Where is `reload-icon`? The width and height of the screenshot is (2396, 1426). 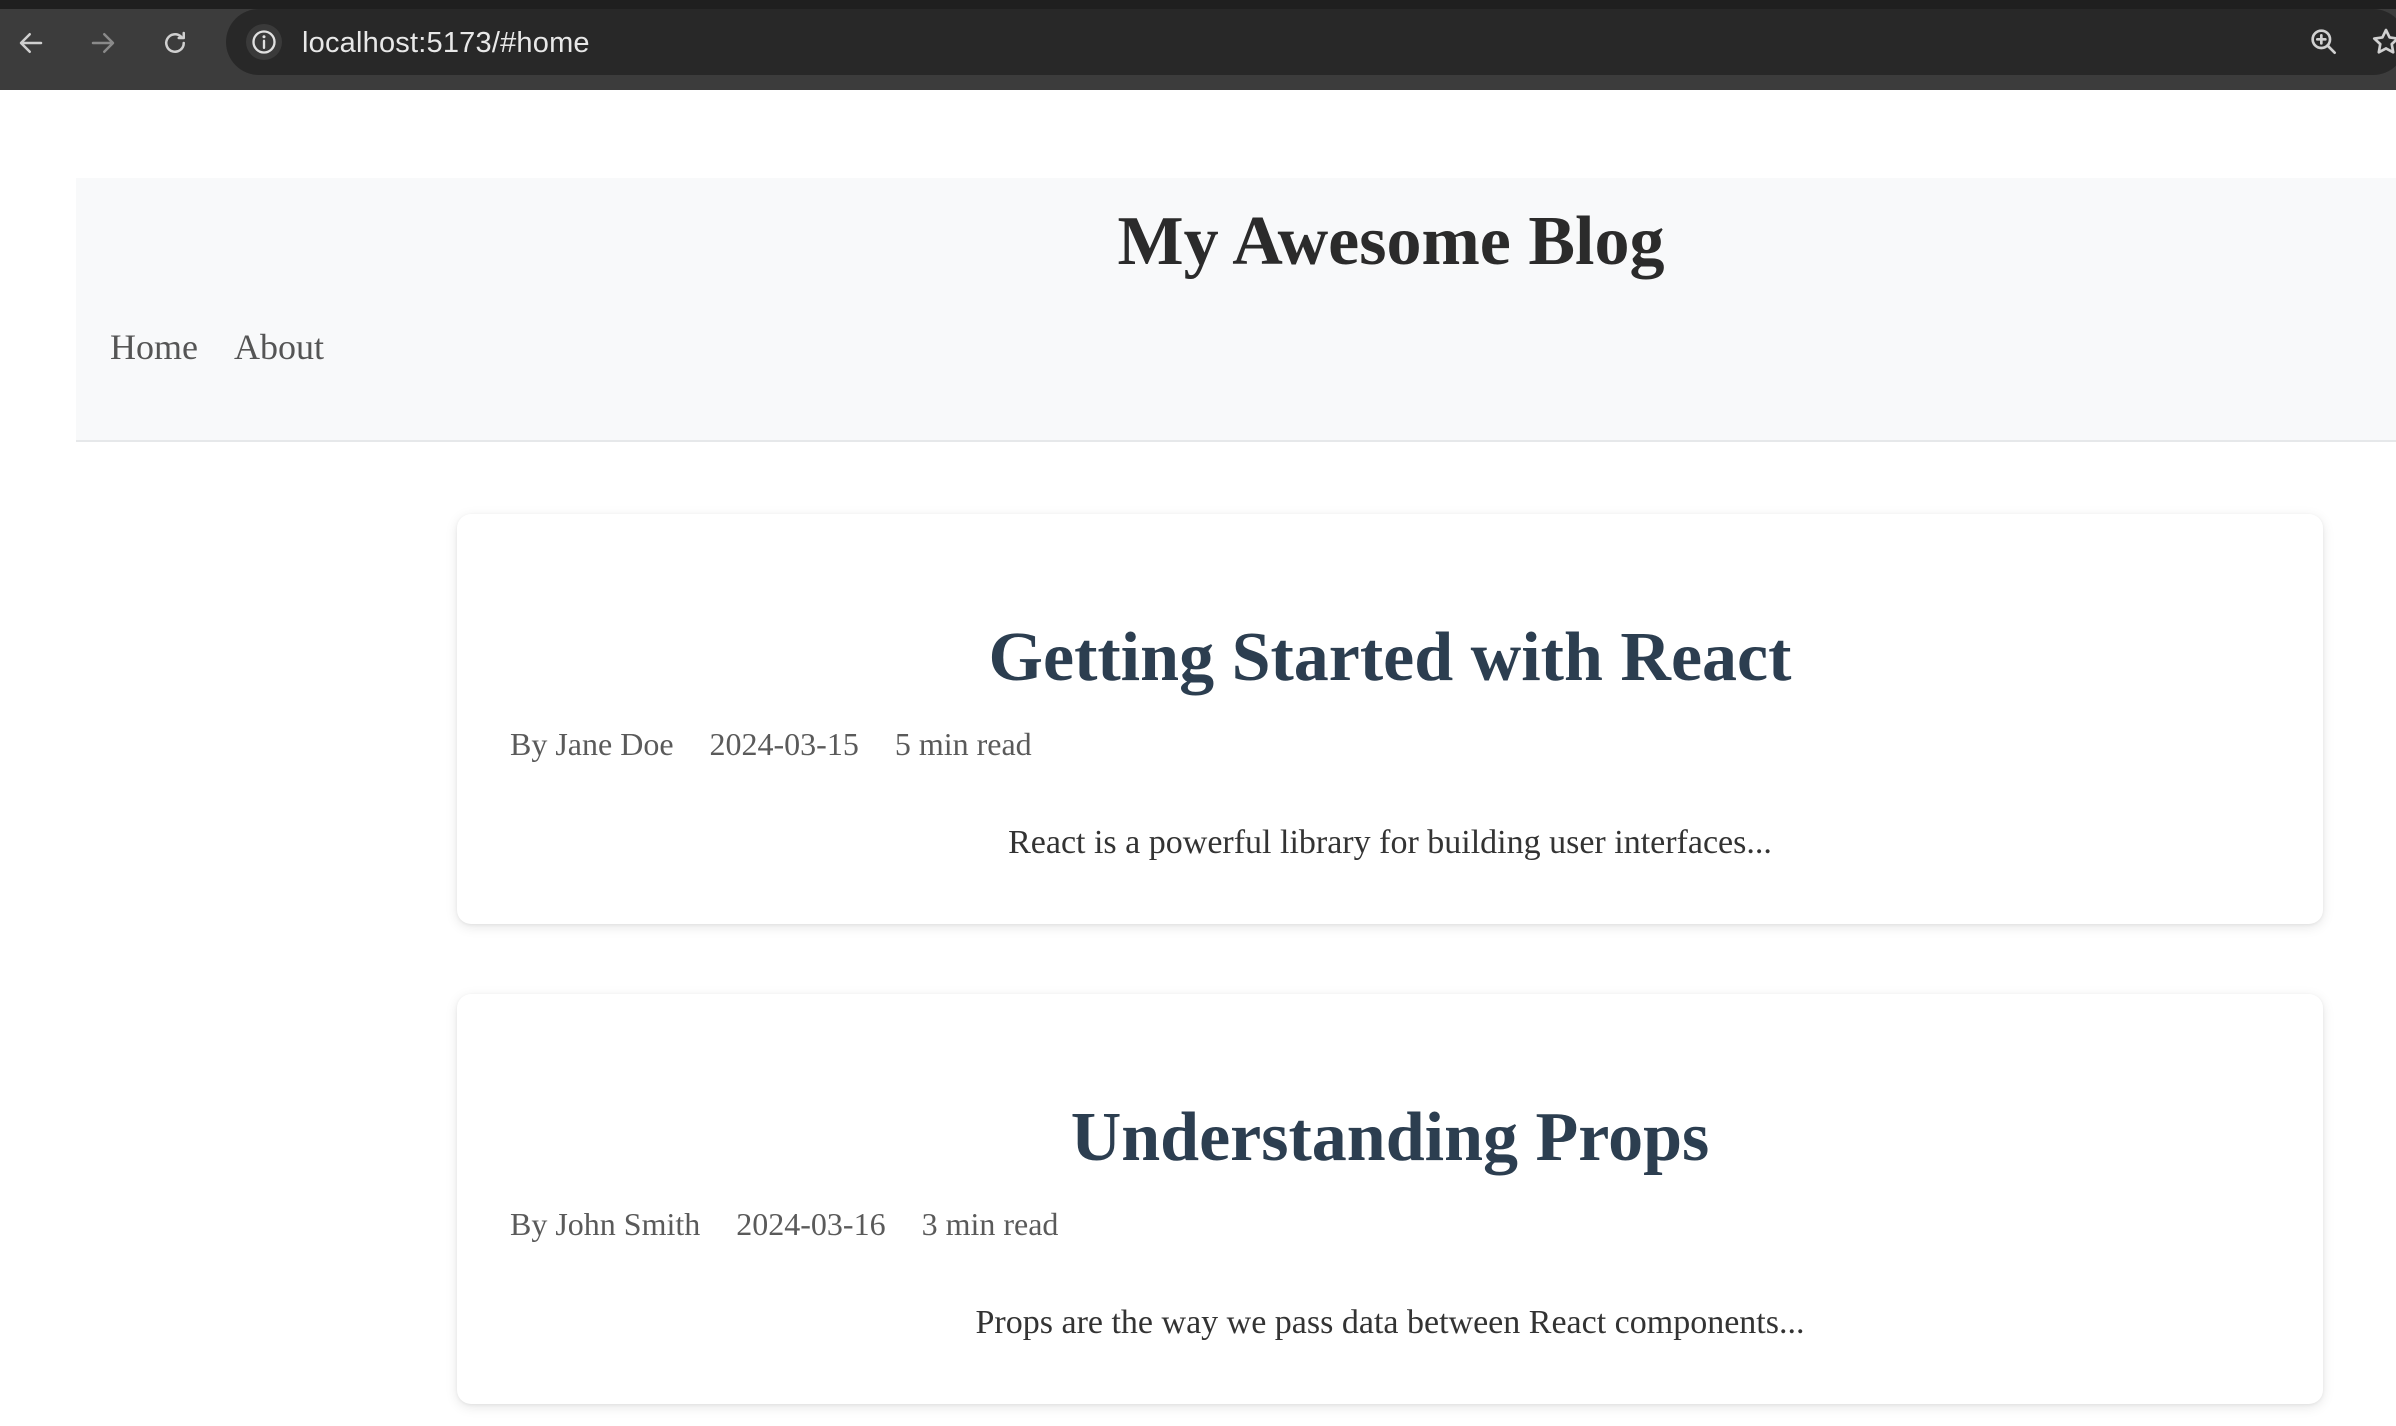 reload-icon is located at coordinates (175, 42).